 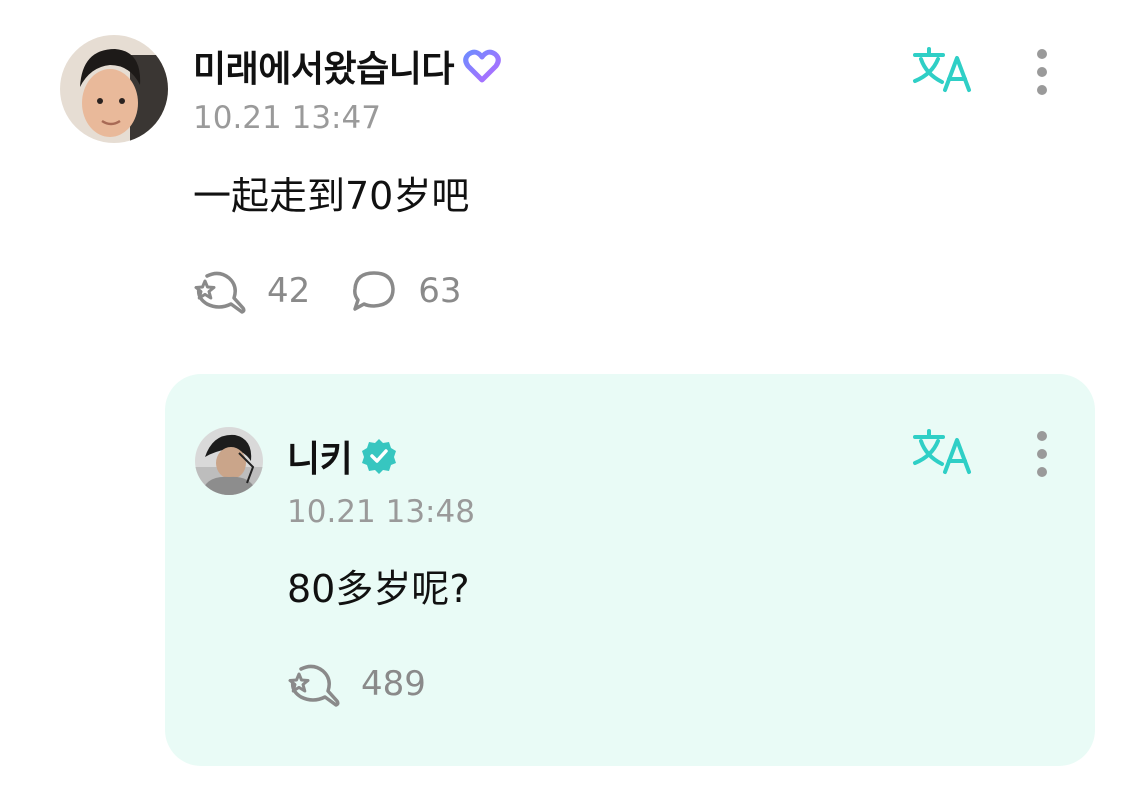 I want to click on post-translate-button, so click(x=943, y=72).